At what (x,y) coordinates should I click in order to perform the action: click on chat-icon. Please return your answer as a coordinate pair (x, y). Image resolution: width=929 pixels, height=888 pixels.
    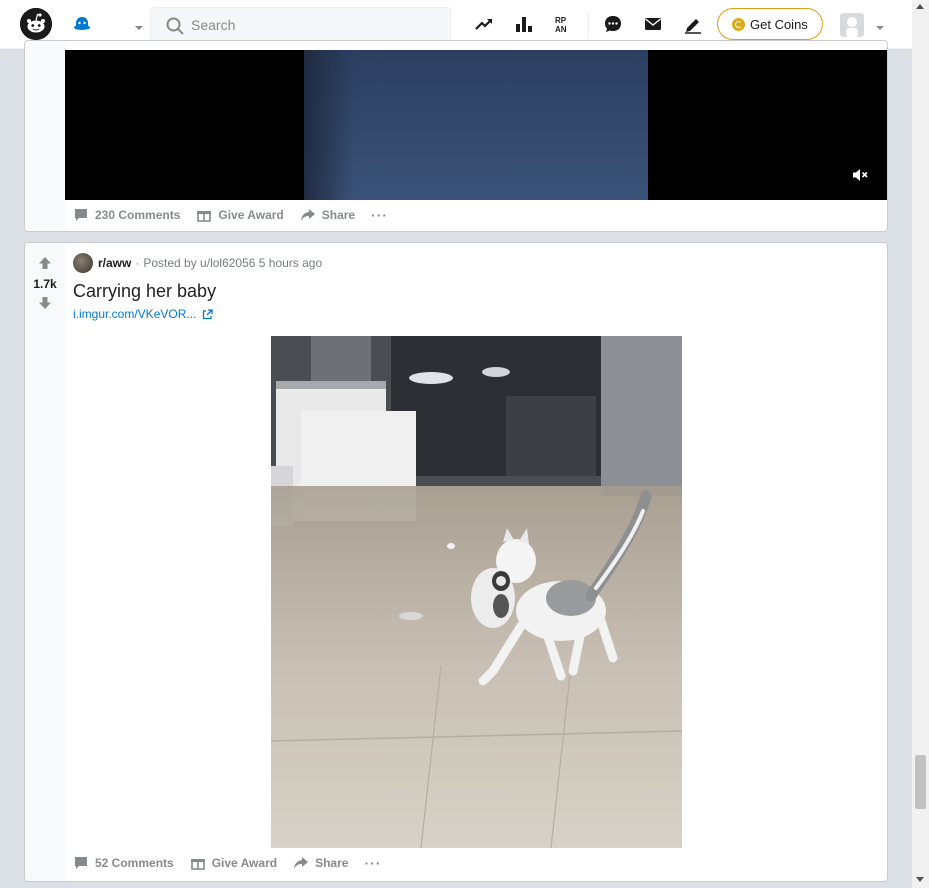
    Looking at the image, I should click on (613, 24).